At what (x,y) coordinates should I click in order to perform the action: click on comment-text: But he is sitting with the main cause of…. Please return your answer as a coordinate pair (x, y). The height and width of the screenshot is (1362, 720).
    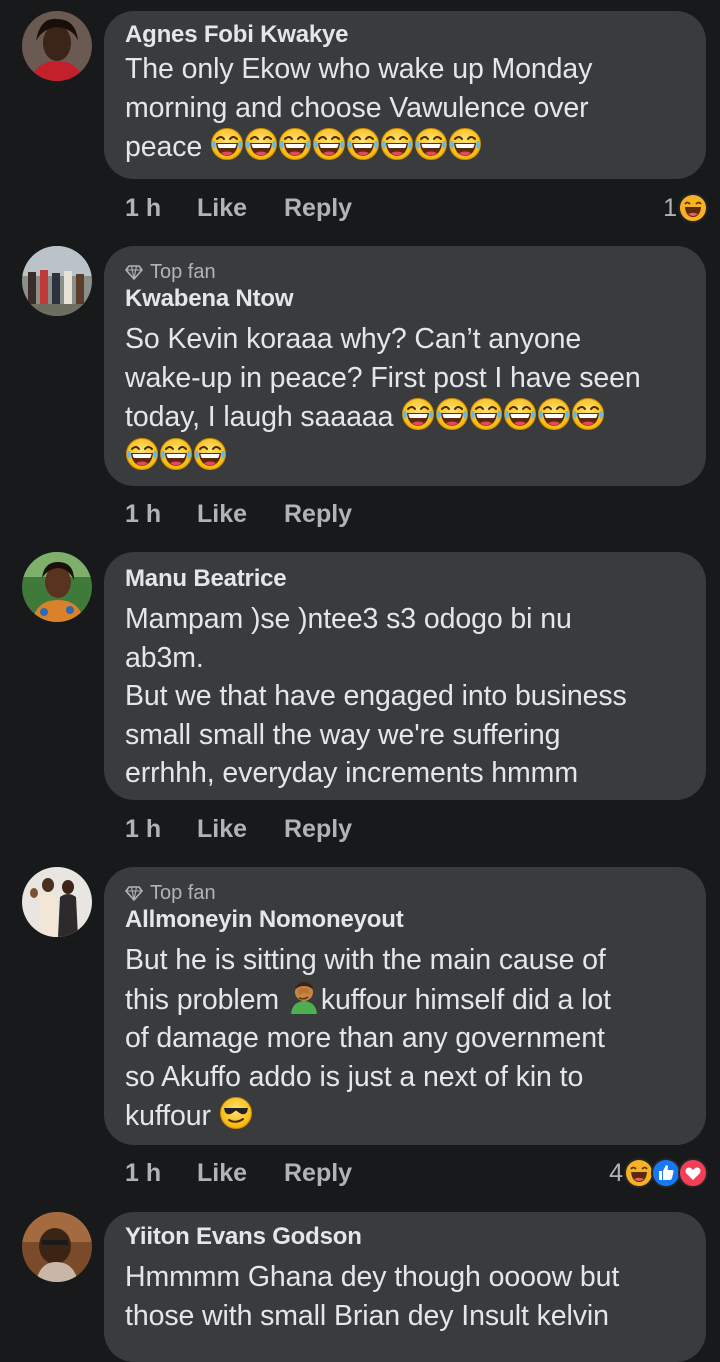
    Looking at the image, I should click on (368, 1038).